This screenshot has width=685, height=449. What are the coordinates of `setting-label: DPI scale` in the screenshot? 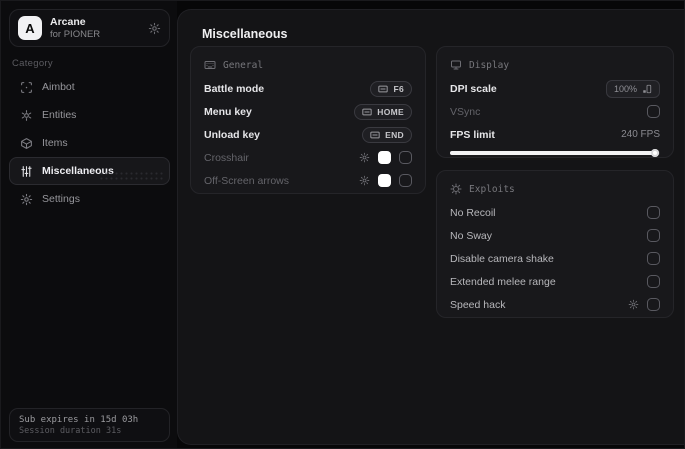 It's located at (473, 88).